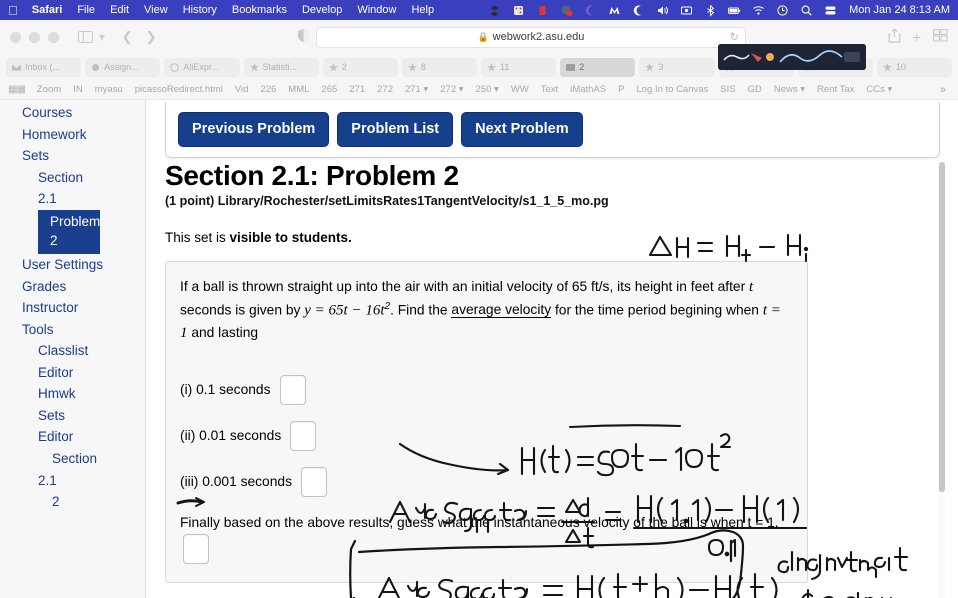 Image resolution: width=958 pixels, height=598 pixels. I want to click on bookmark-picasso: picassoRedirect.html, so click(179, 89).